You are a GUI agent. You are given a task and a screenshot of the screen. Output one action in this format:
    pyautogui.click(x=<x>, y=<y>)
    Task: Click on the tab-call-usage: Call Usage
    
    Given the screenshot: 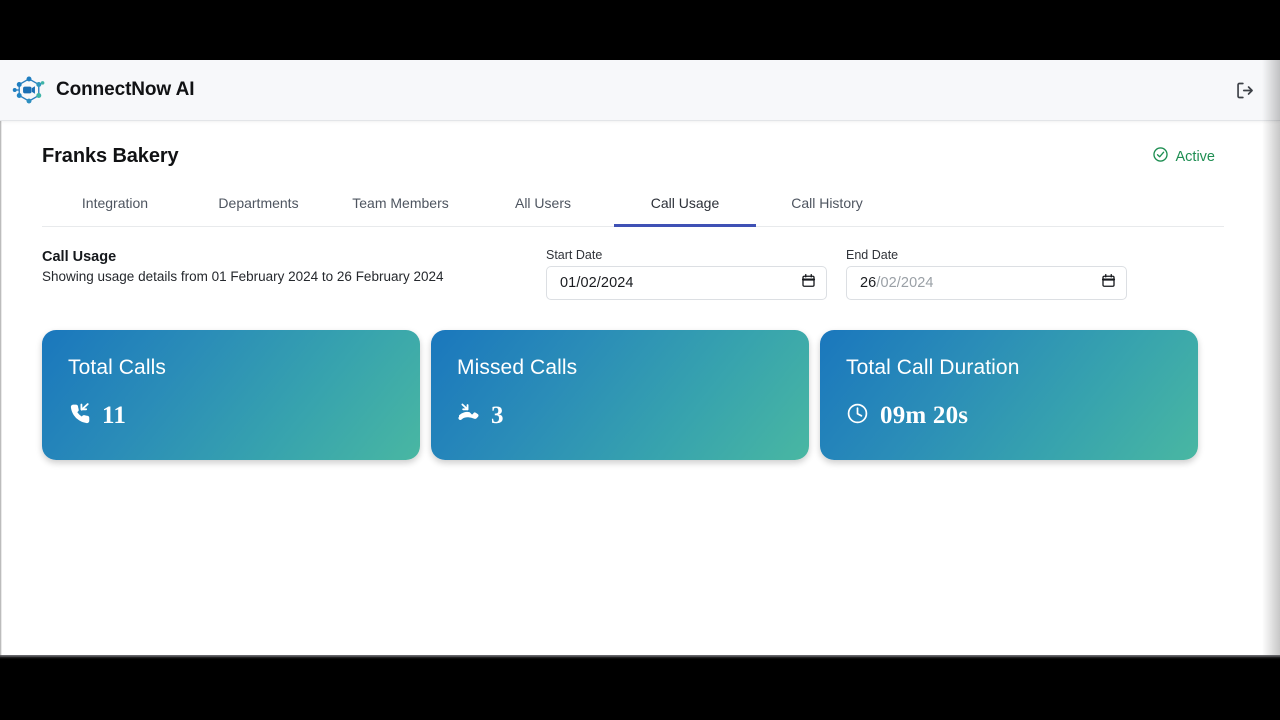 What is the action you would take?
    pyautogui.click(x=685, y=208)
    